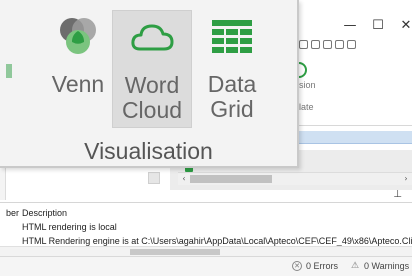  Describe the element at coordinates (350, 26) in the screenshot. I see `minimize-button: —` at that location.